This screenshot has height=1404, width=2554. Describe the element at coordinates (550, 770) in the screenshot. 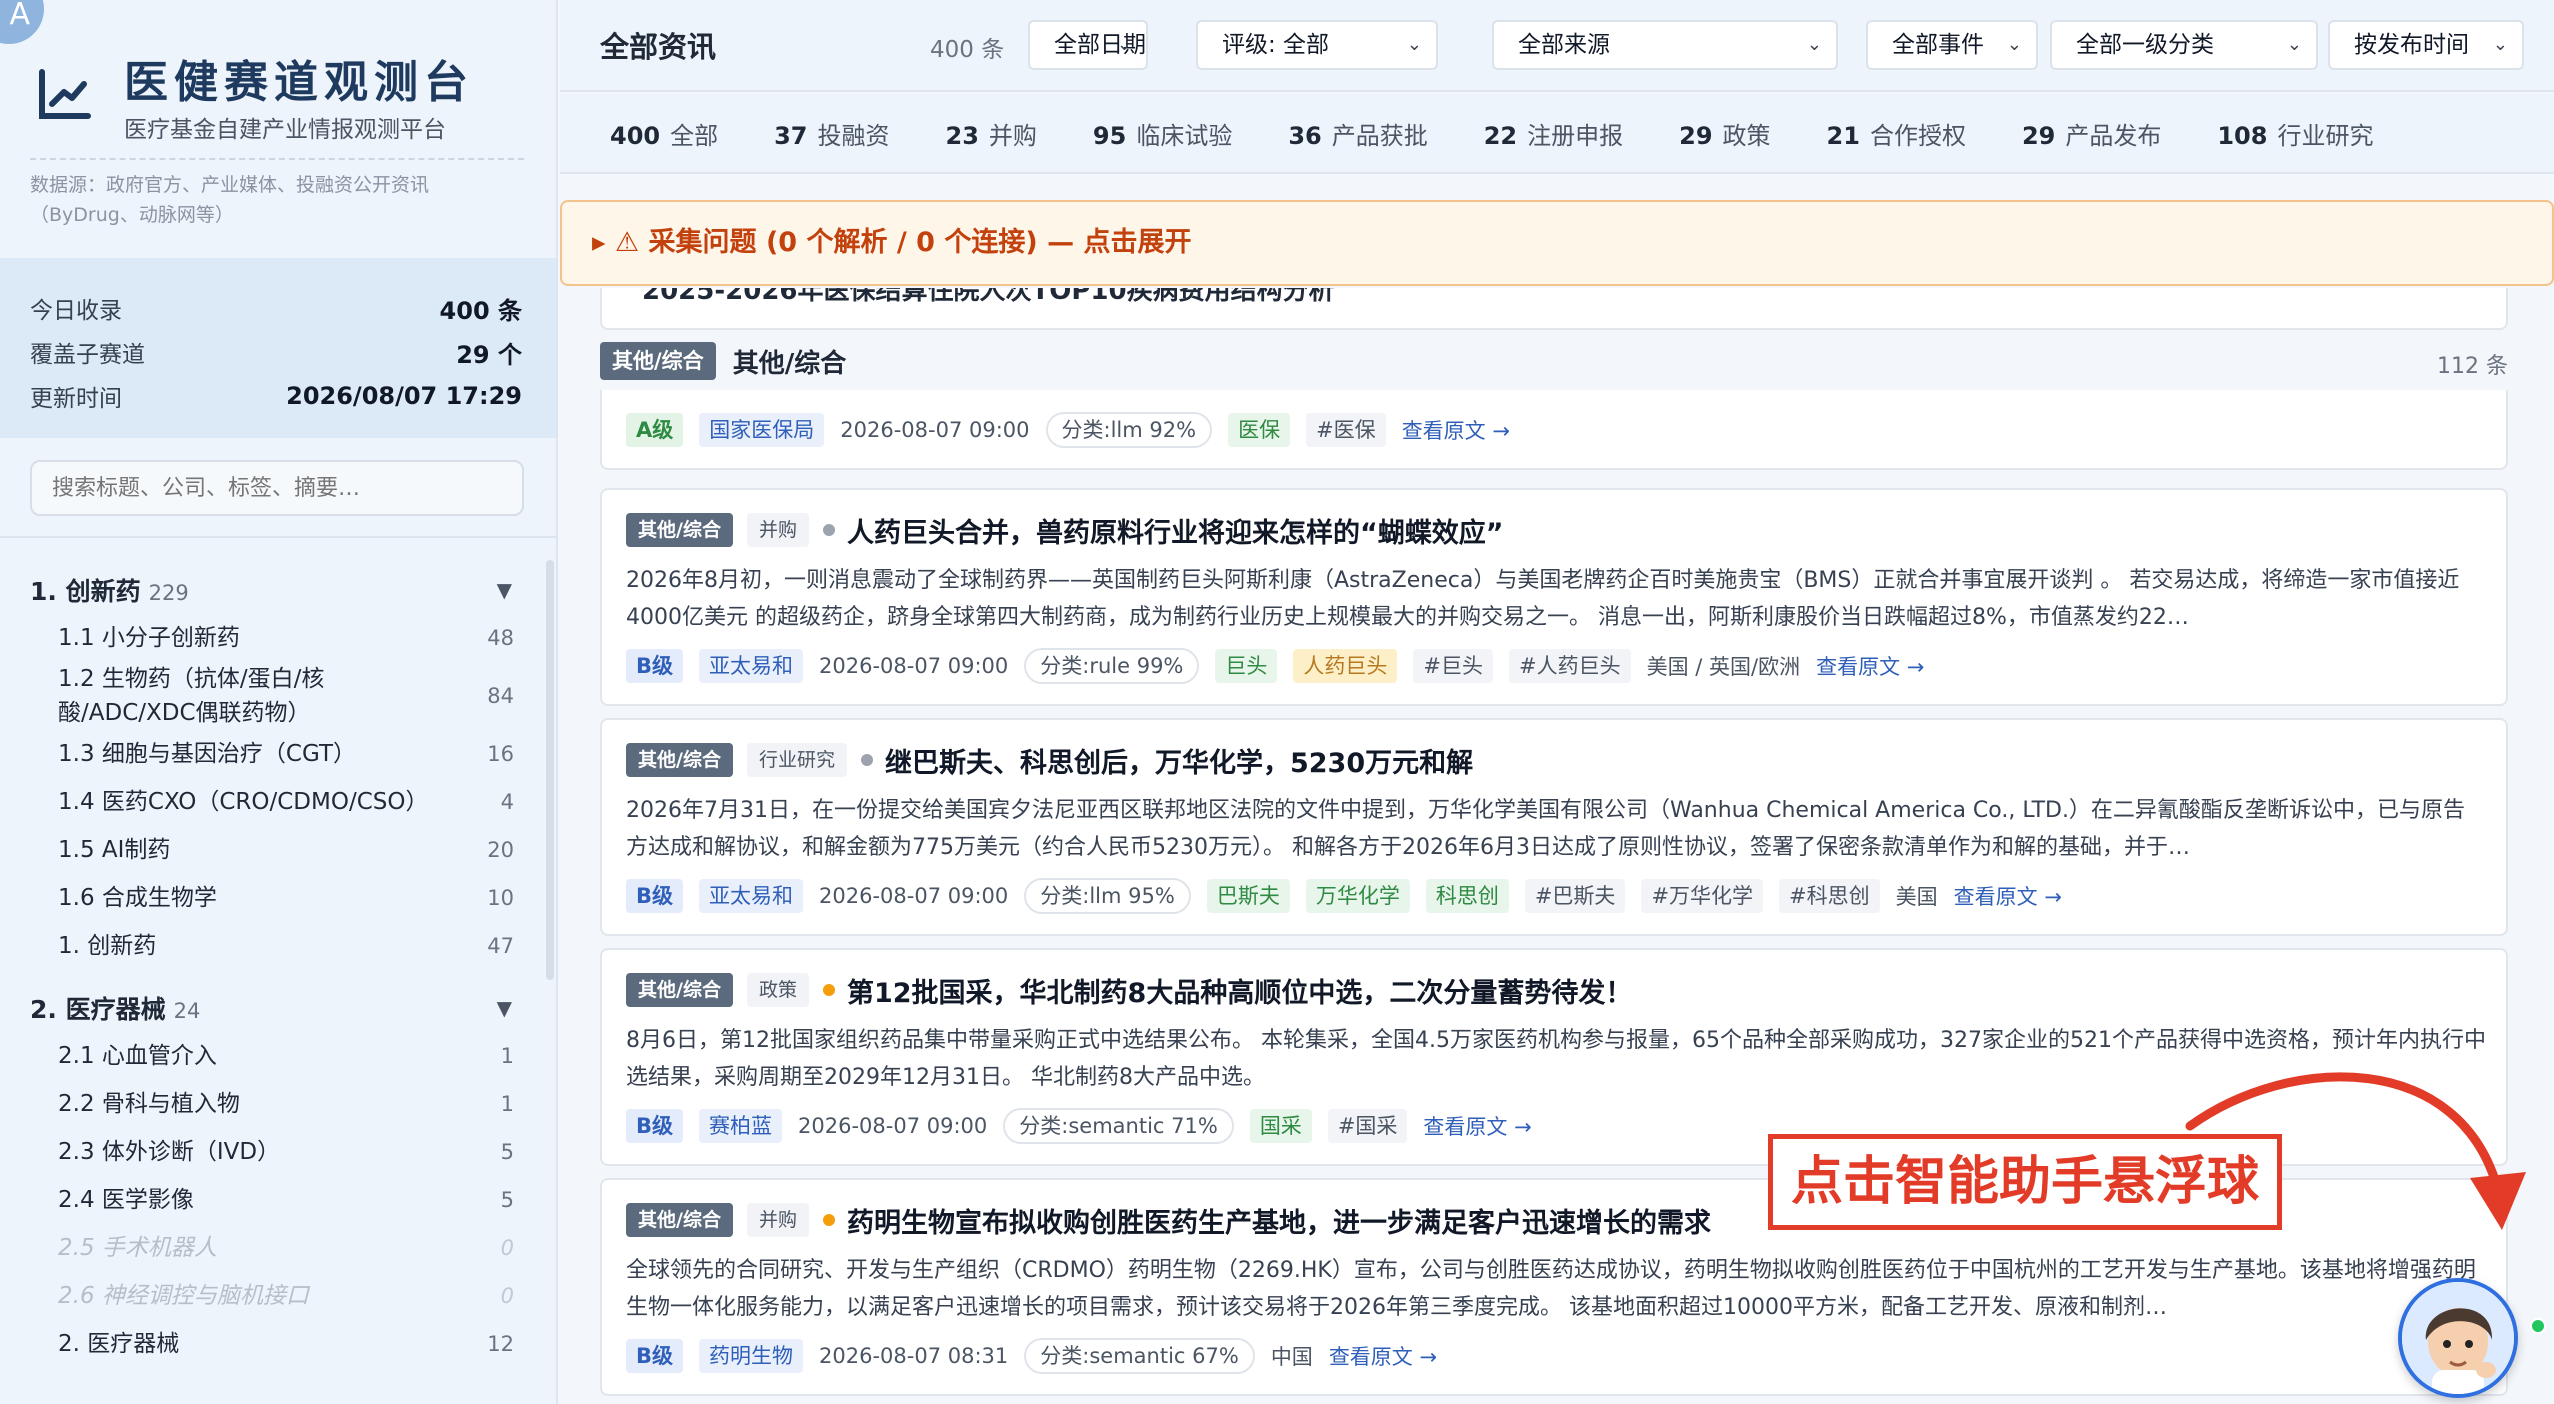

I see `sidebar-scrollbar` at that location.